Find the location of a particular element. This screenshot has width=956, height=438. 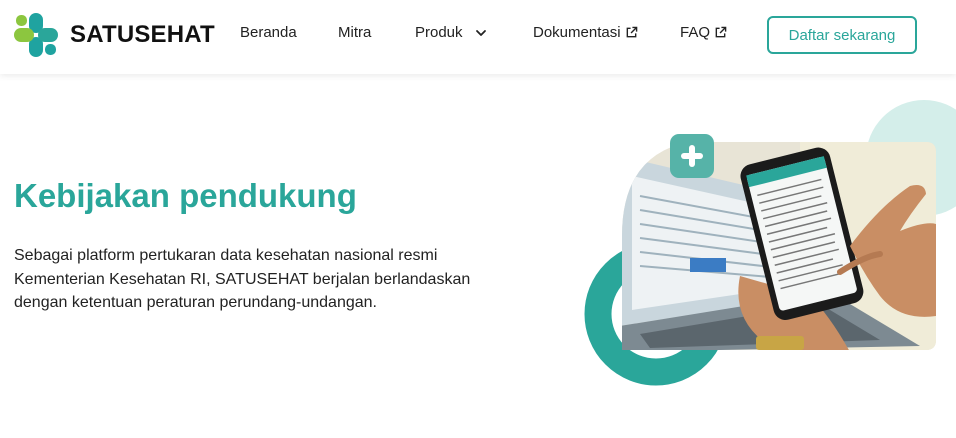

brand-logo: SATUSEHAT is located at coordinates (114, 35).